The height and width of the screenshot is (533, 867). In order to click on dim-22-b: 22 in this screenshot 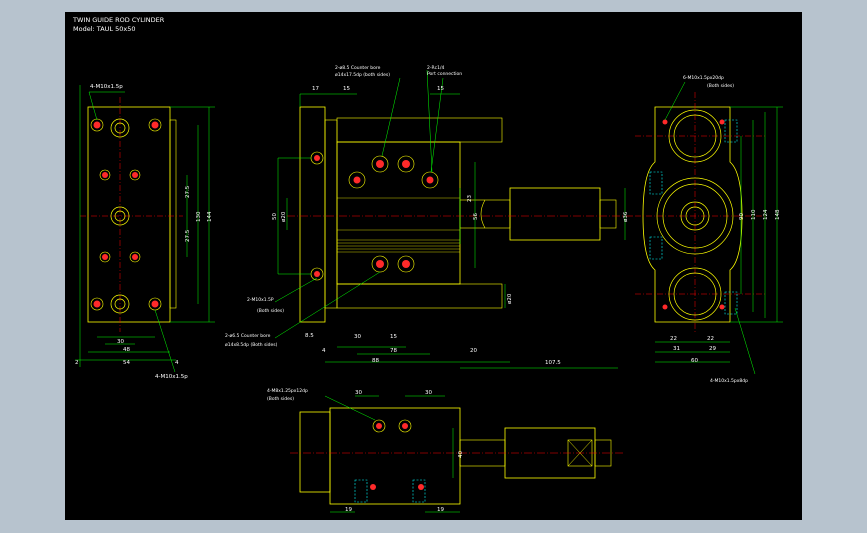, I will do `click(710, 339)`.